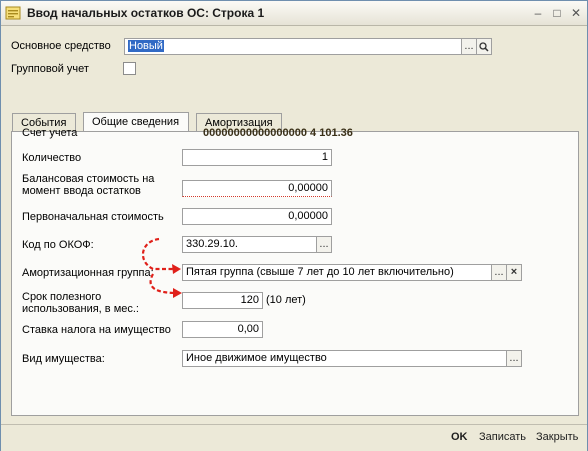  What do you see at coordinates (576, 13) in the screenshot?
I see `close-icon: ✕` at bounding box center [576, 13].